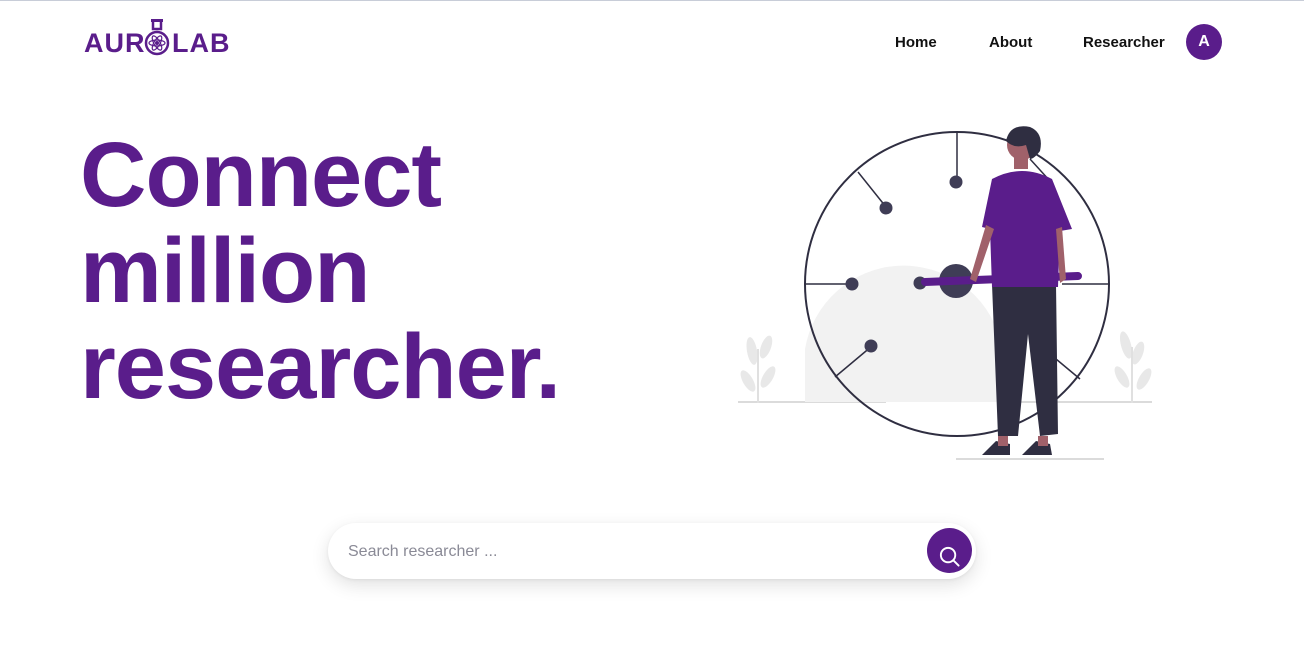 This screenshot has width=1304, height=669. Describe the element at coordinates (1133, 367) in the screenshot. I see `plant-right-decoration` at that location.